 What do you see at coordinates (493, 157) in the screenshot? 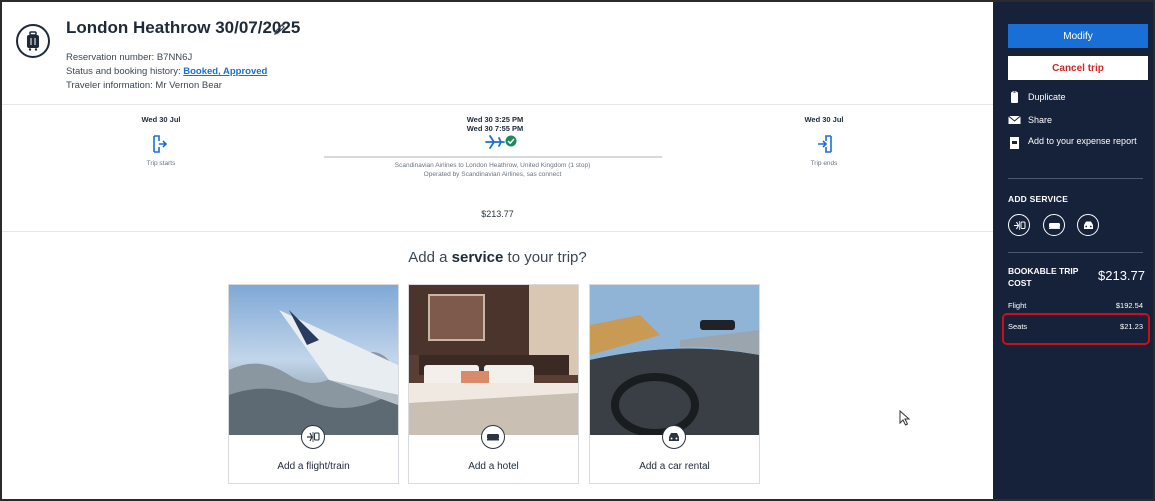
I see `timeline-line` at bounding box center [493, 157].